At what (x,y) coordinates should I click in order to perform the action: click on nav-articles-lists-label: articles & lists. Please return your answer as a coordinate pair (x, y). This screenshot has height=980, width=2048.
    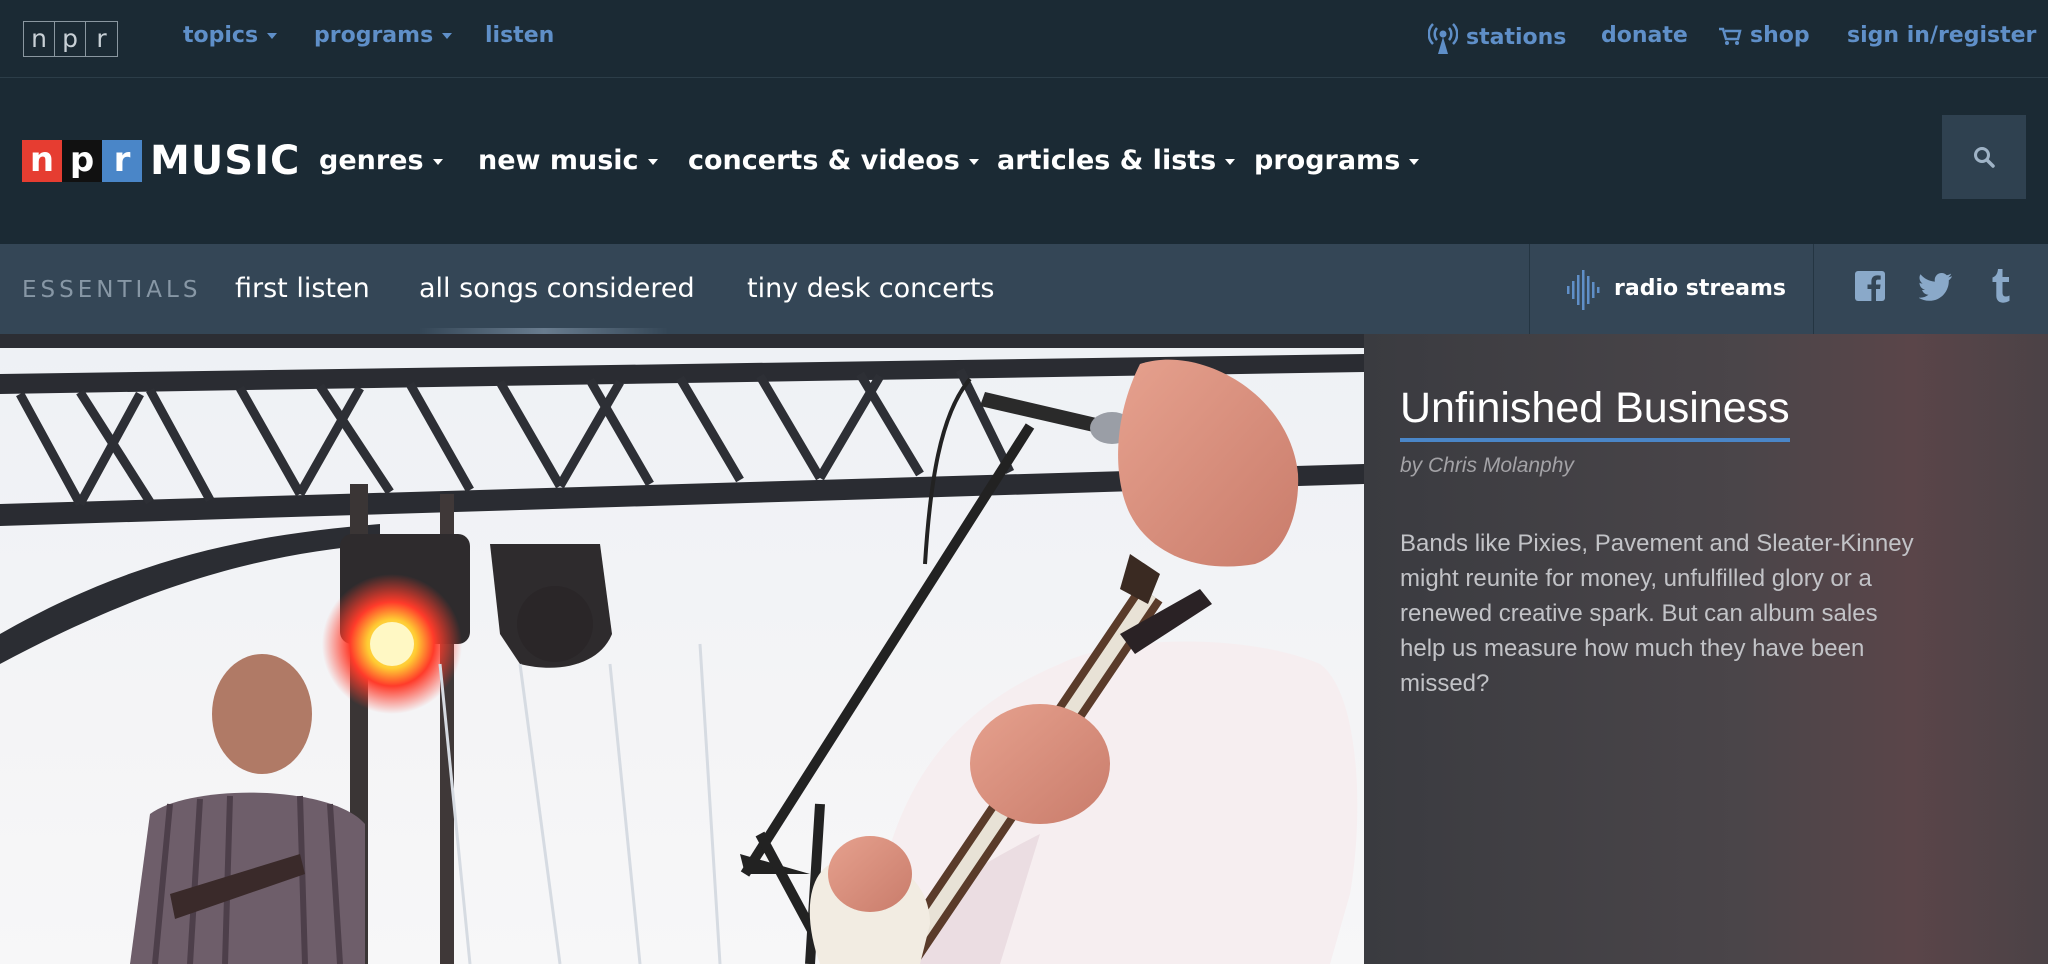
    Looking at the image, I should click on (1107, 160).